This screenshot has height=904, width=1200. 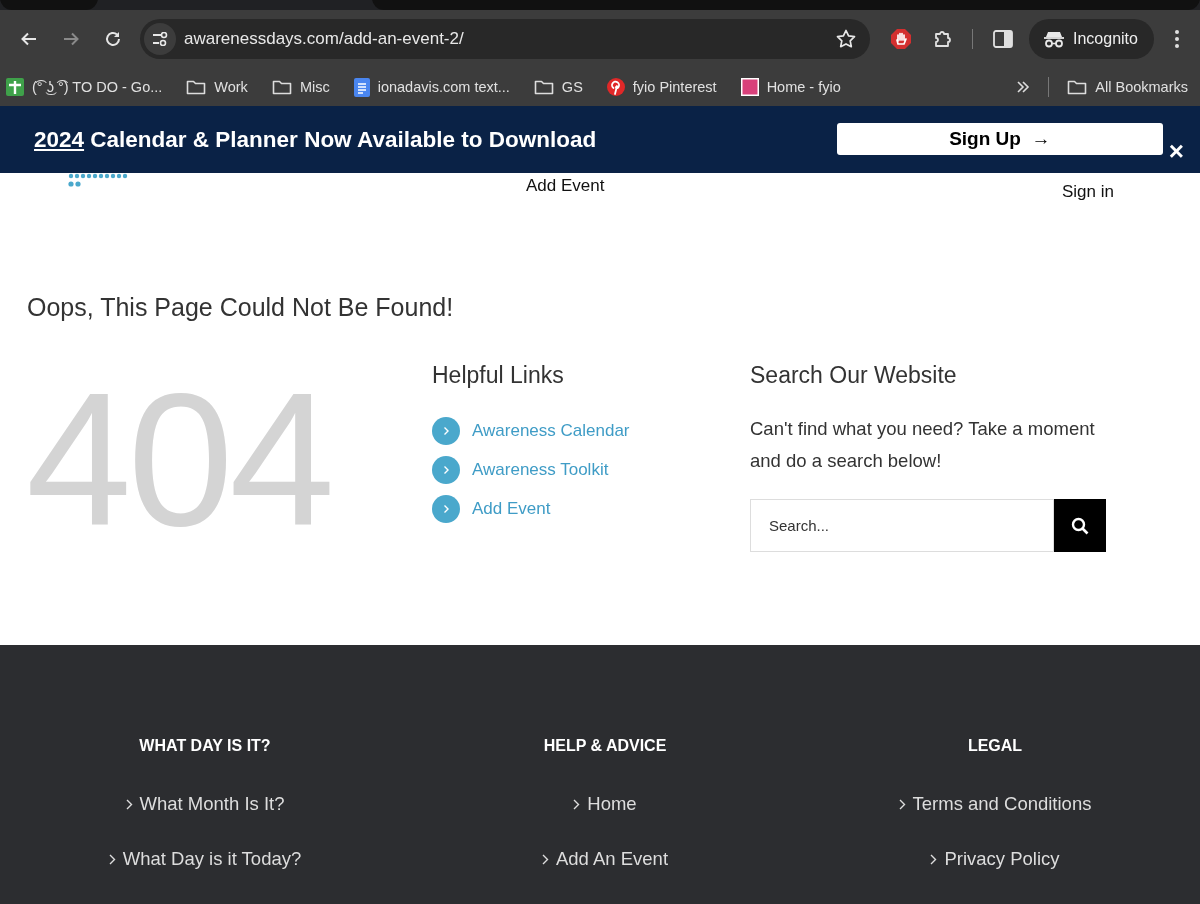 What do you see at coordinates (995, 804) in the screenshot?
I see `footer-link: Terms and Conditions` at bounding box center [995, 804].